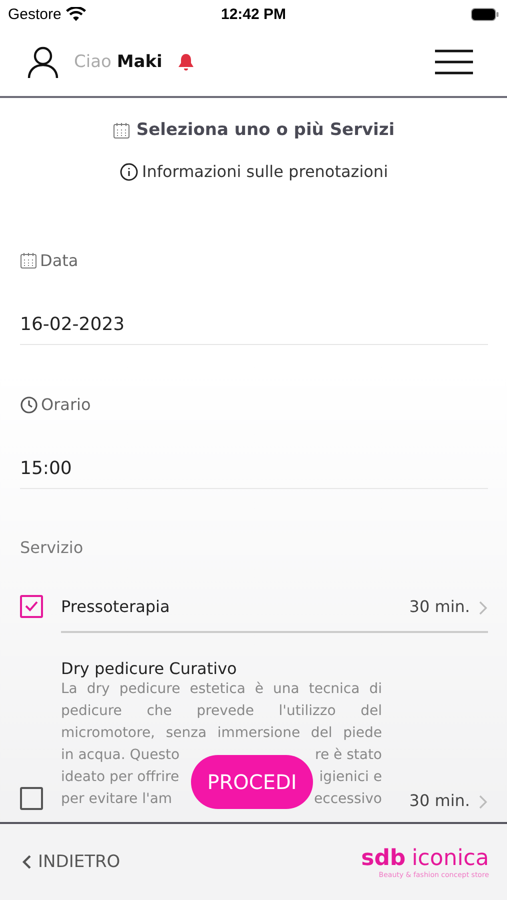 The image size is (507, 900). Describe the element at coordinates (221, 689) in the screenshot. I see `description-text: La dry pedicure estetica è una tecnica di` at that location.